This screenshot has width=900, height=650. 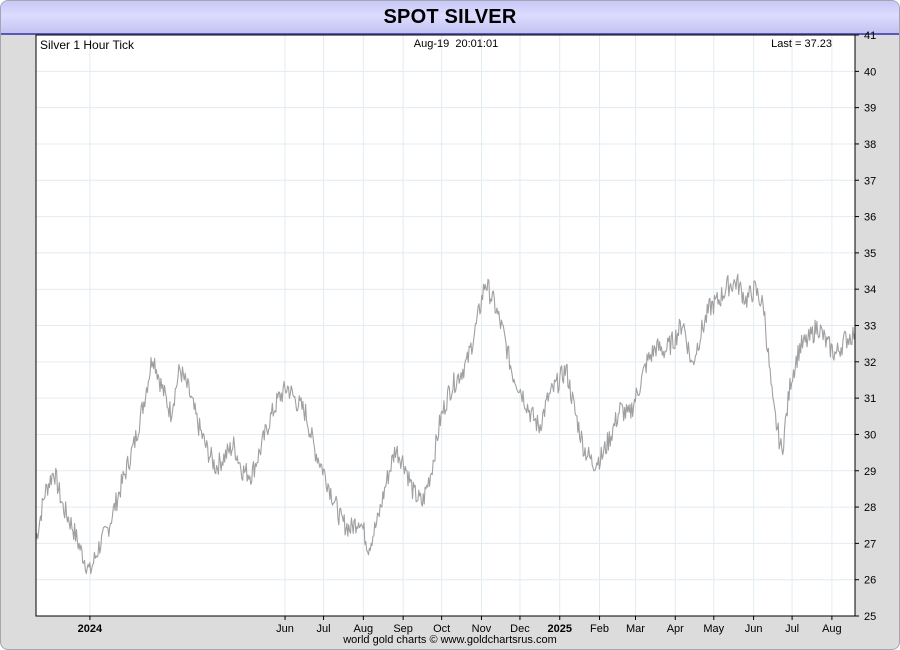 I want to click on y-tick-label: 37, so click(x=870, y=181).